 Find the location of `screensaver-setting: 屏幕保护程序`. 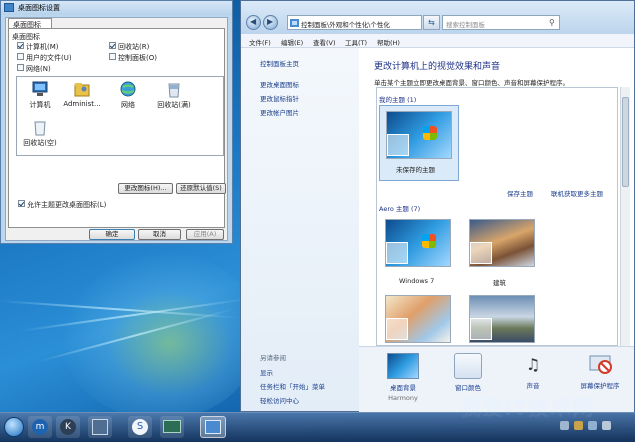

screensaver-setting: 屏幕保护程序 is located at coordinates (600, 371).